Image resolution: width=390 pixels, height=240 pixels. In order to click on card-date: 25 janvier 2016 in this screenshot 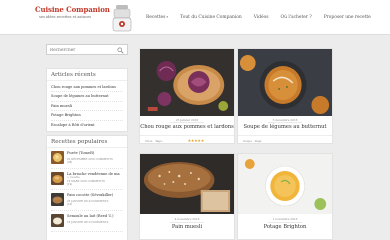, I will do `click(187, 119)`.